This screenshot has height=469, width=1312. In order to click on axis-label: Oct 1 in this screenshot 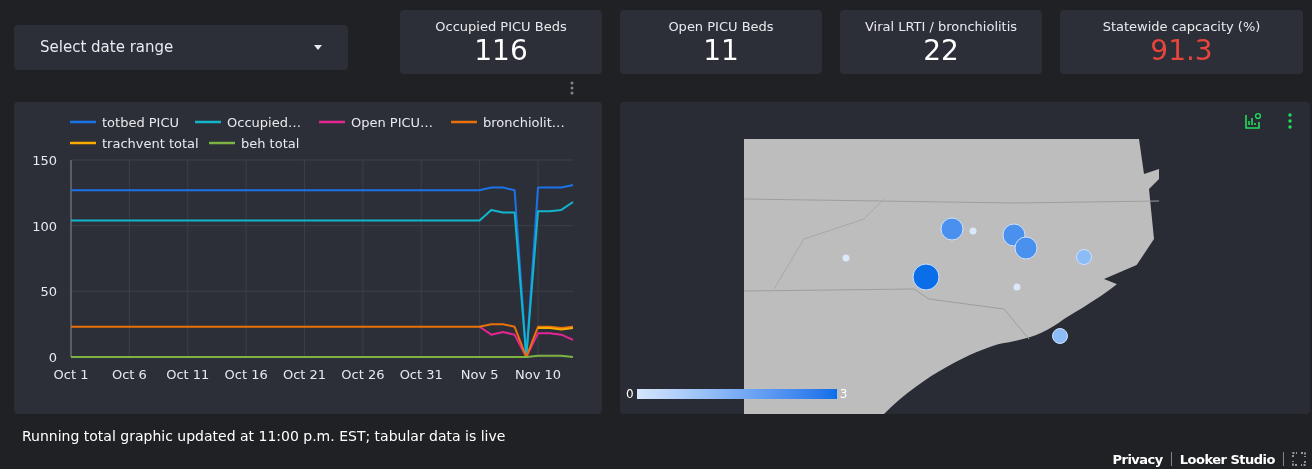, I will do `click(71, 374)`.